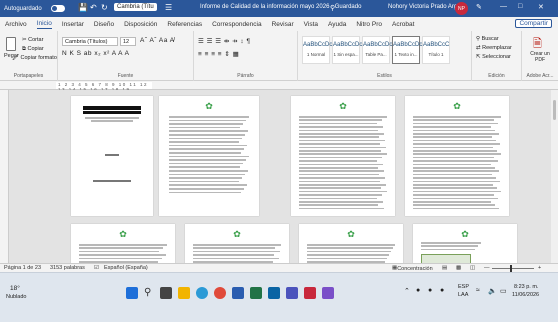 Image resolution: width=558 pixels, height=322 pixels. Describe the element at coordinates (494, 48) in the screenshot. I see `replace-button: ⇄ Reemplazar` at that location.